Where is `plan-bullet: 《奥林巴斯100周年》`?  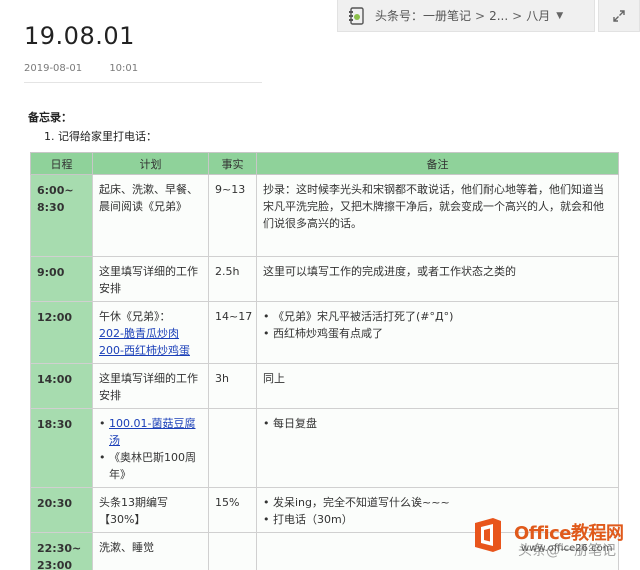
plan-bullet: 《奥林巴斯100周年》 is located at coordinates (151, 466).